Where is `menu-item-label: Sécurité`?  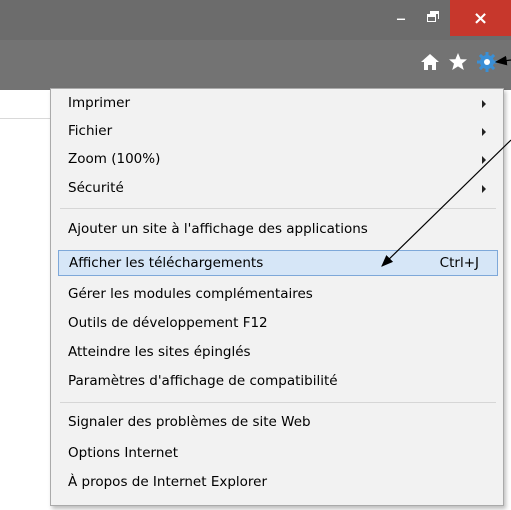 menu-item-label: Sécurité is located at coordinates (96, 188).